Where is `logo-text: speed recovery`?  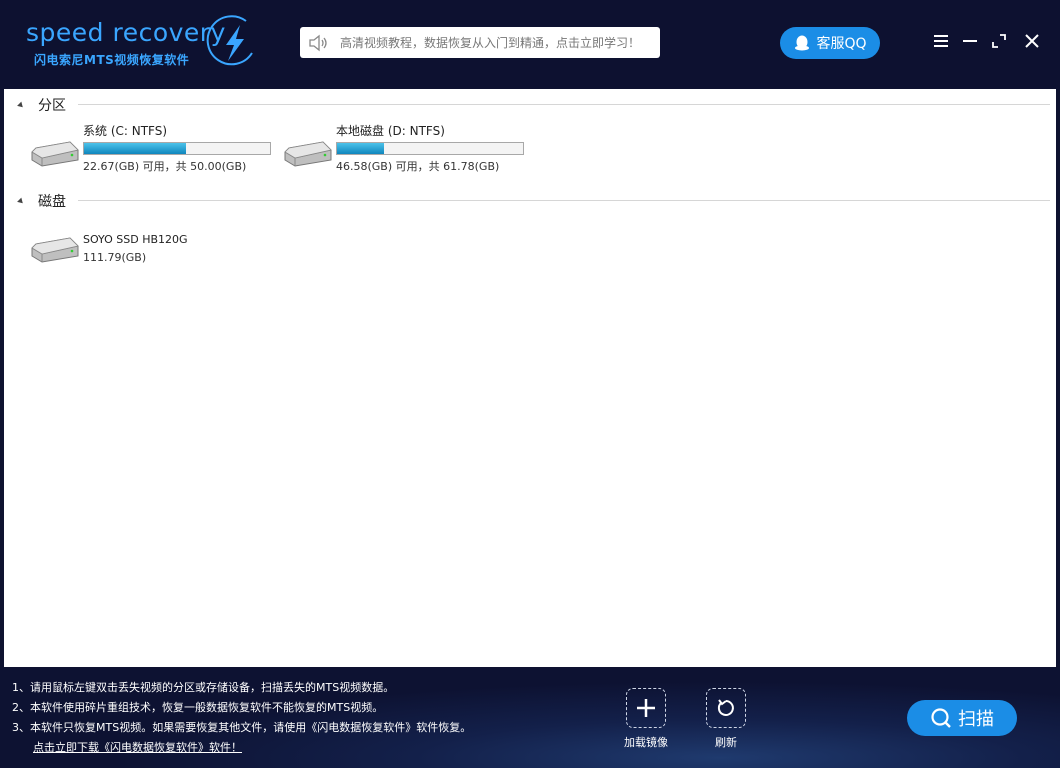 logo-text: speed recovery is located at coordinates (126, 32).